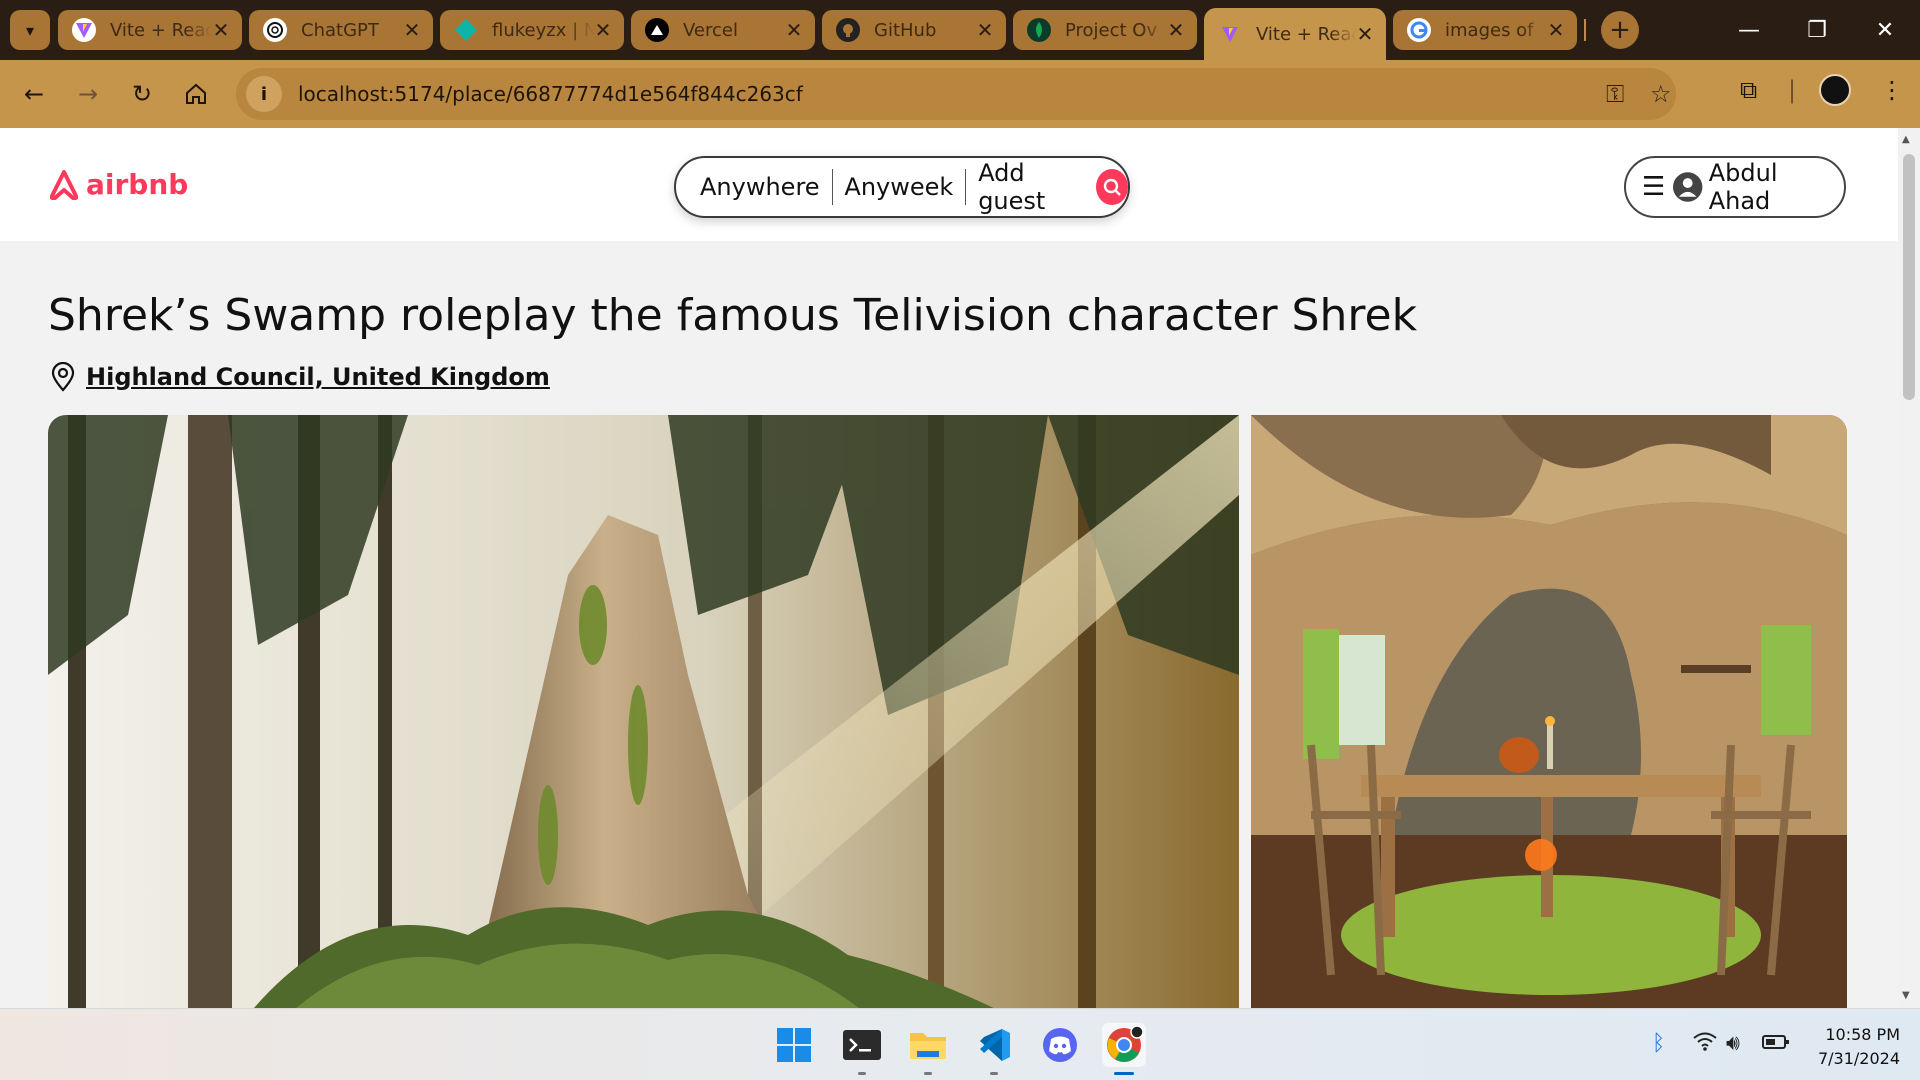  I want to click on new-tab-button: +, so click(1620, 30).